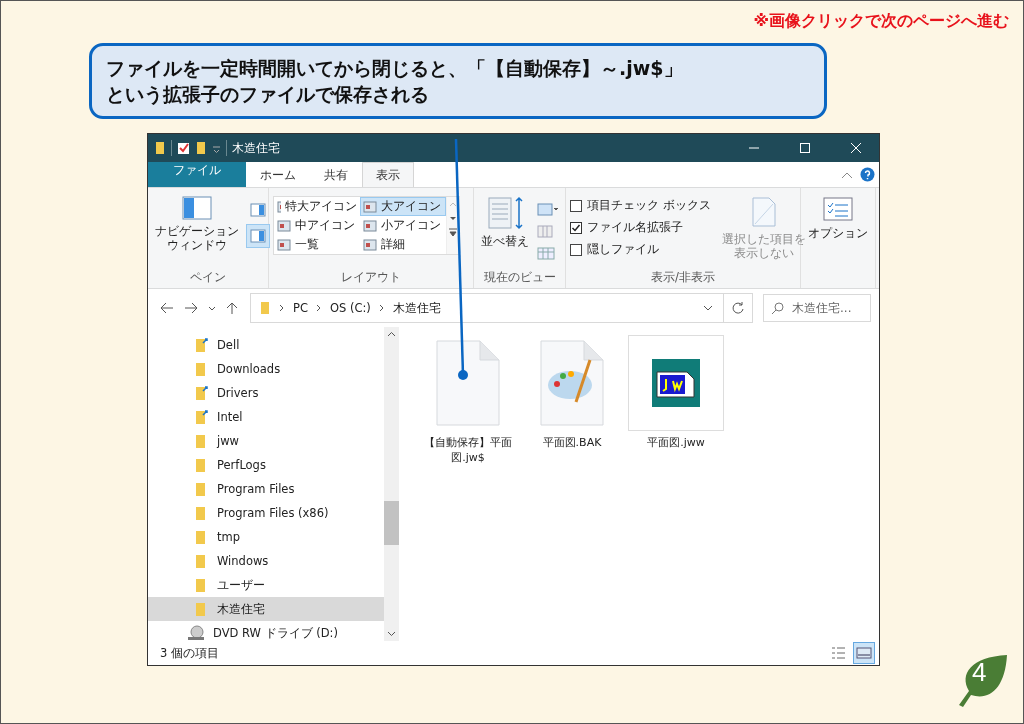 Image resolution: width=1024 pixels, height=724 pixels. What do you see at coordinates (232, 308) in the screenshot?
I see `up-icon` at bounding box center [232, 308].